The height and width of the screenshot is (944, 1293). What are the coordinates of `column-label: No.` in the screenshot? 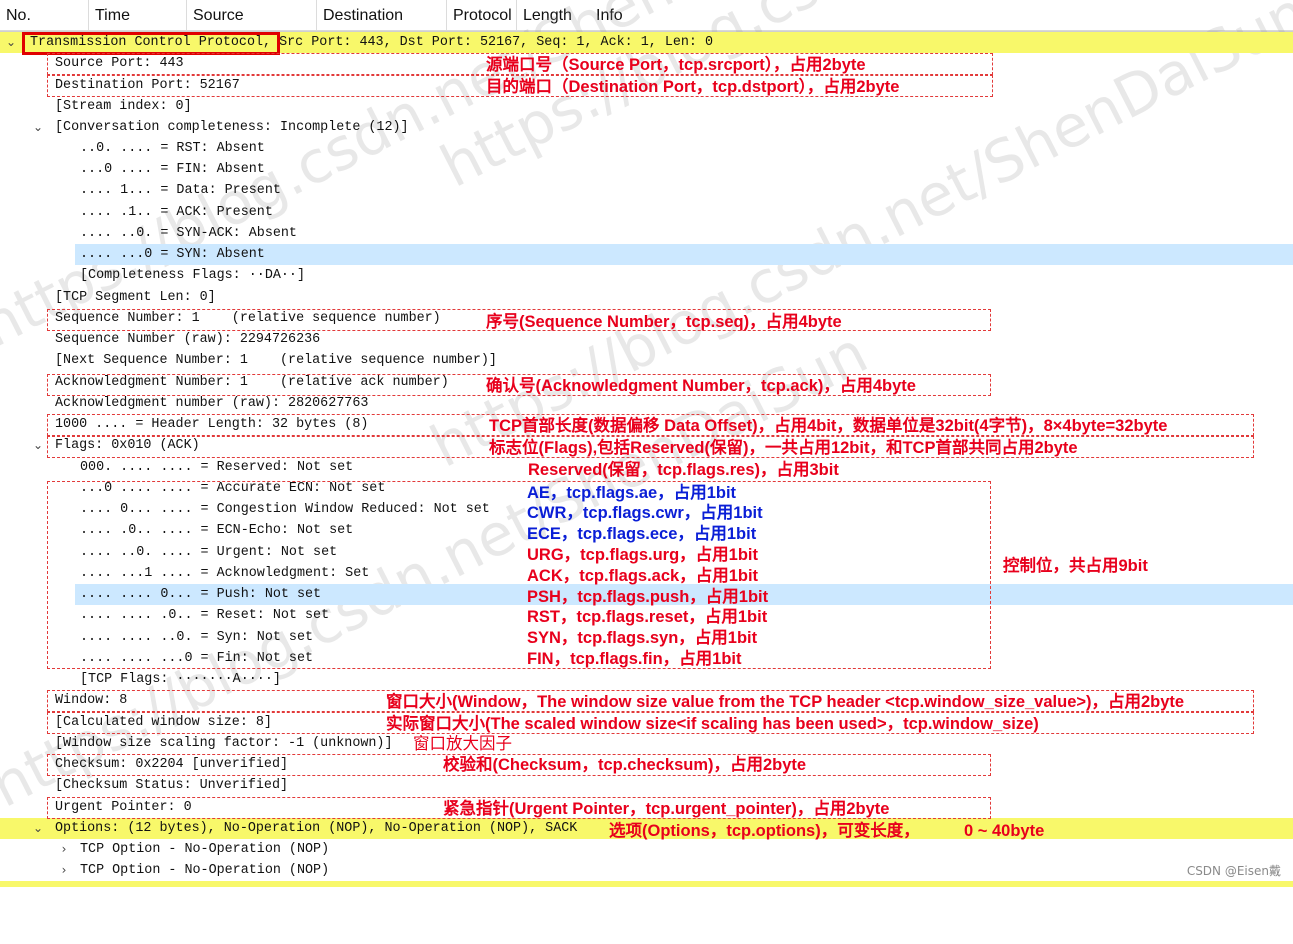 It's located at (18, 15).